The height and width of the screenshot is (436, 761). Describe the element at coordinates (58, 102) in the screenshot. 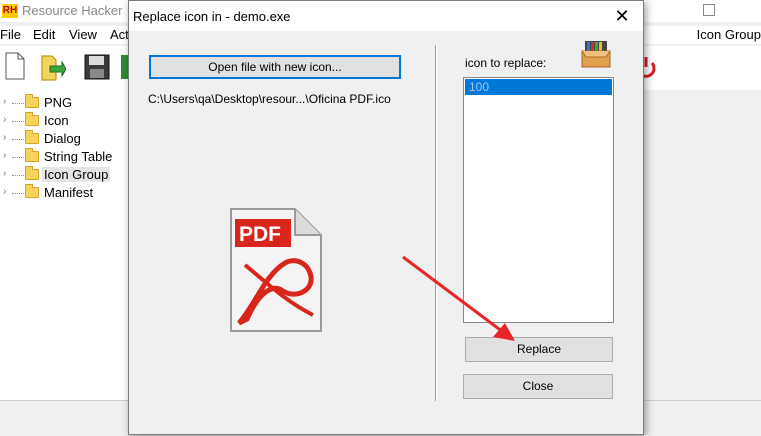

I see `tree-item-label: PNG` at that location.